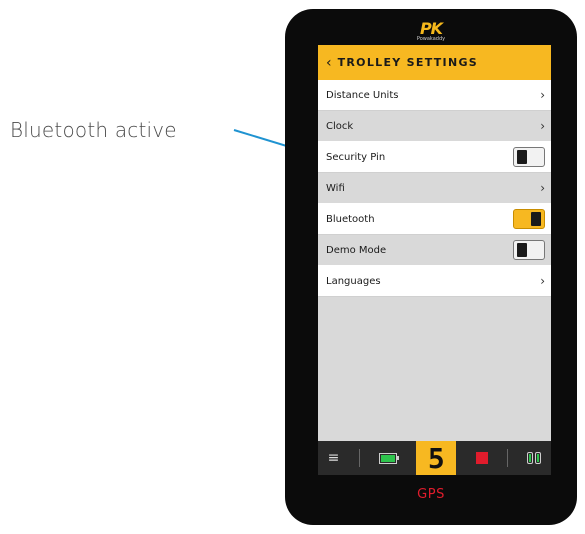 This screenshot has height=534, width=585. Describe the element at coordinates (356, 250) in the screenshot. I see `settings-item-label: Demo Mode` at that location.